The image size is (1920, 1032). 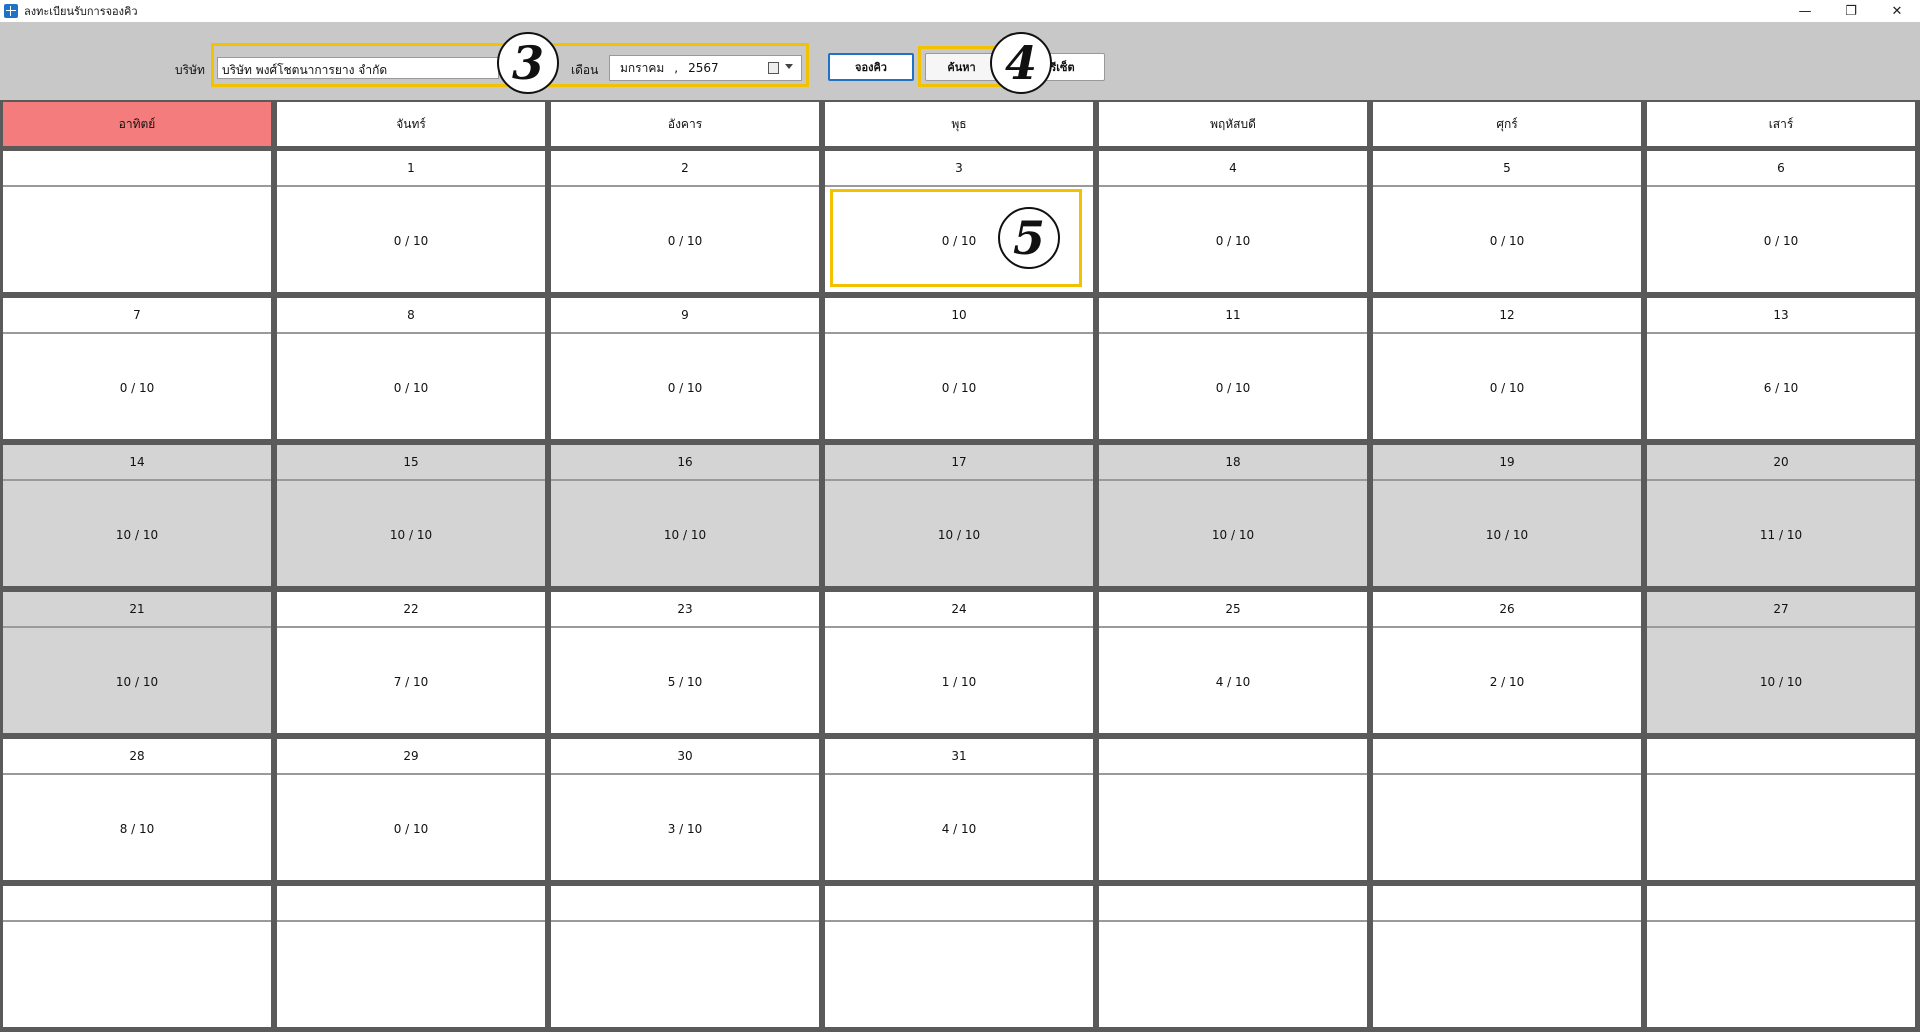 I want to click on search-button: ค้นหา, so click(x=961, y=67).